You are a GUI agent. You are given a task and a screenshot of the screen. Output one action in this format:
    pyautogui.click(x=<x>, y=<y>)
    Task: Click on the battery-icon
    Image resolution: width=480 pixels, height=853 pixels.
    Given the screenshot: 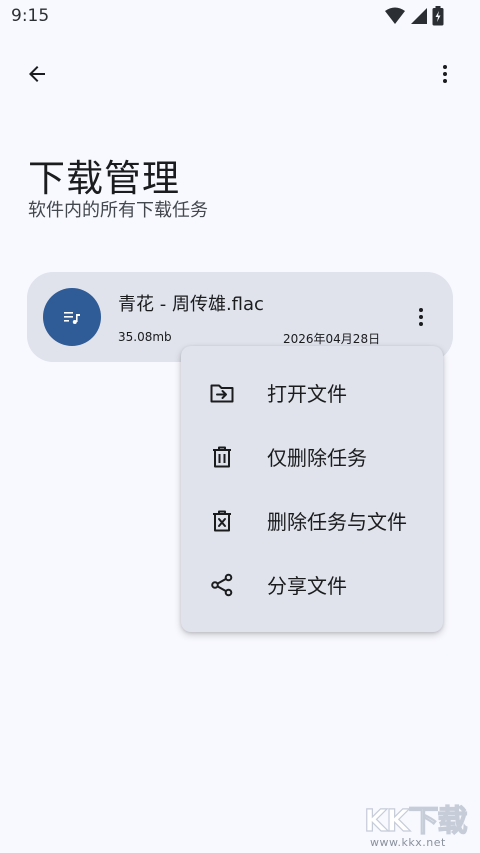 What is the action you would take?
    pyautogui.click(x=438, y=16)
    